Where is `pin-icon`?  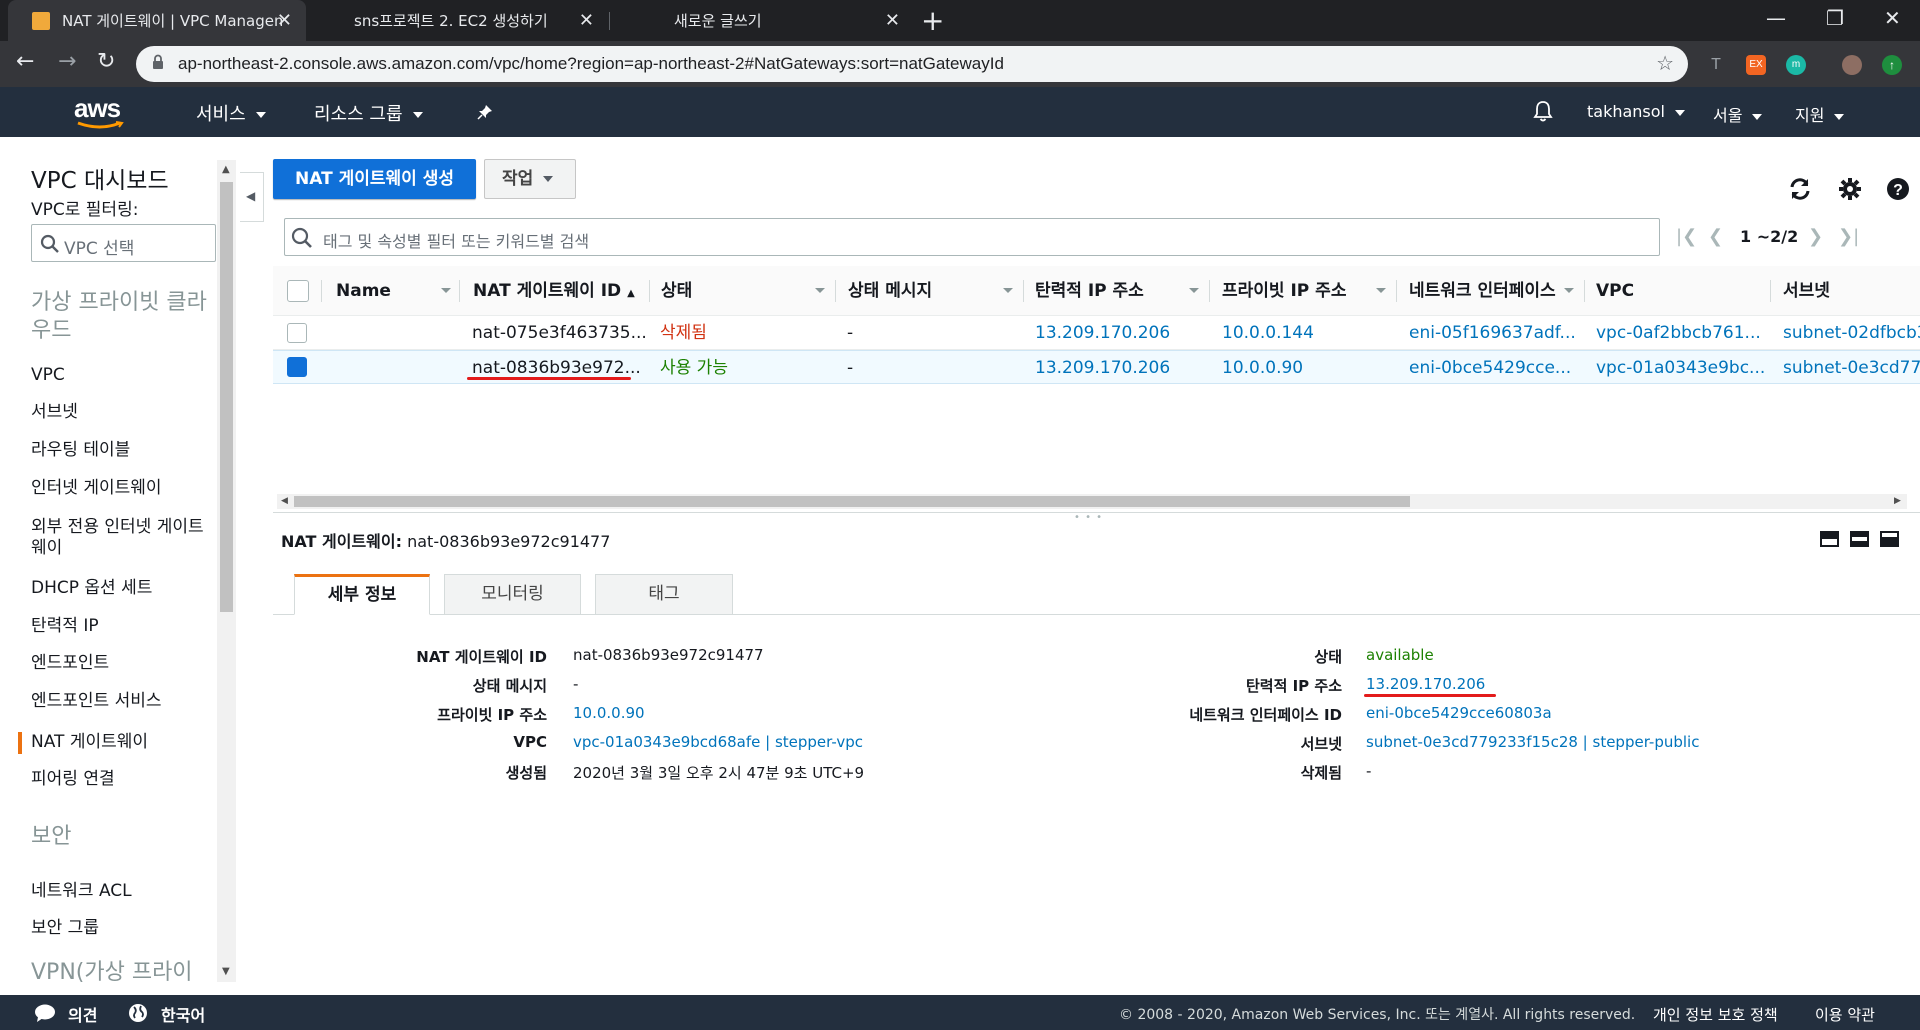
pin-icon is located at coordinates (485, 112).